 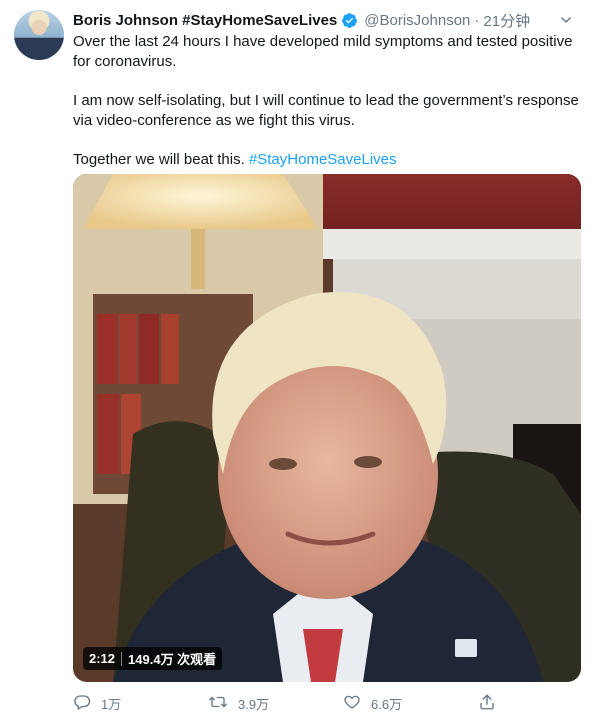 I want to click on reply-icon, so click(x=82, y=703).